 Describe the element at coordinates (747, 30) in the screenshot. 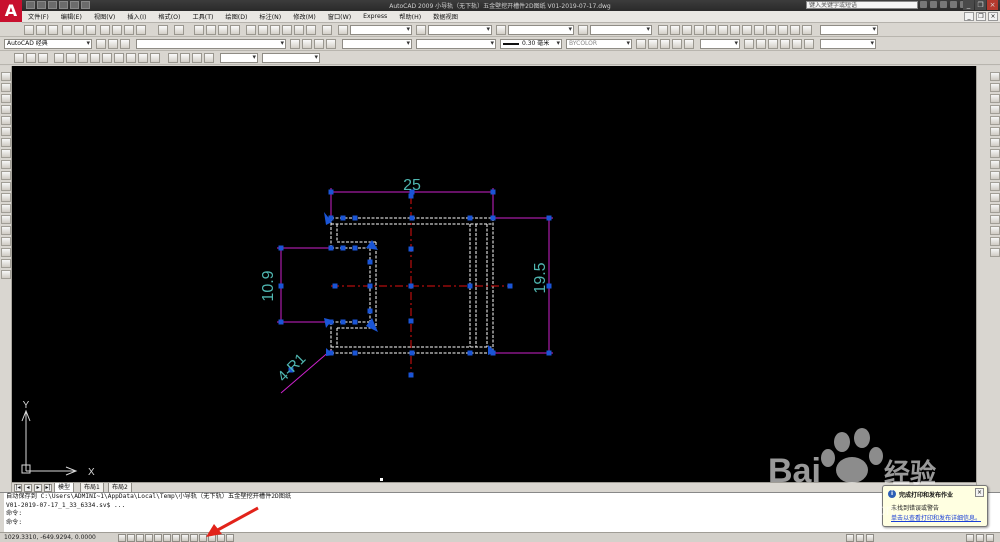

I see `dim-angular-icon` at that location.